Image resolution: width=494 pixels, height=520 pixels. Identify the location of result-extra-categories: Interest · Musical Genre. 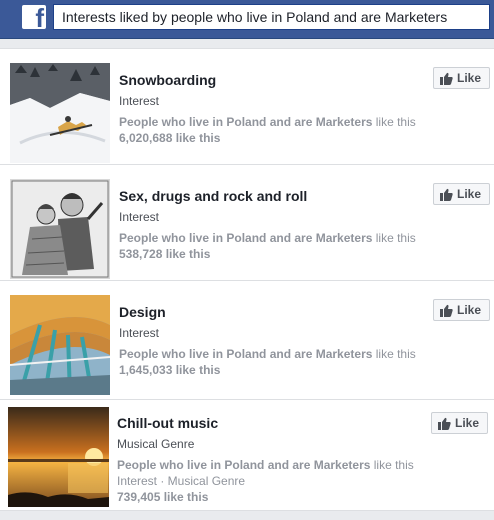
(181, 481).